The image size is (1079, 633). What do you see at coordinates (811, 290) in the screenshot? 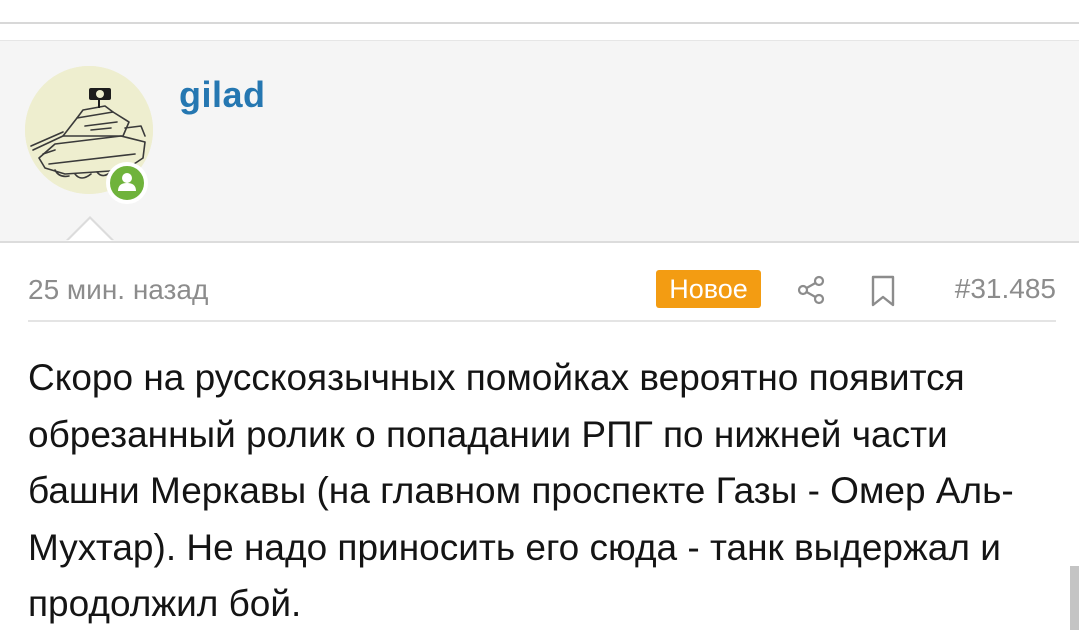
I see `share-icon` at bounding box center [811, 290].